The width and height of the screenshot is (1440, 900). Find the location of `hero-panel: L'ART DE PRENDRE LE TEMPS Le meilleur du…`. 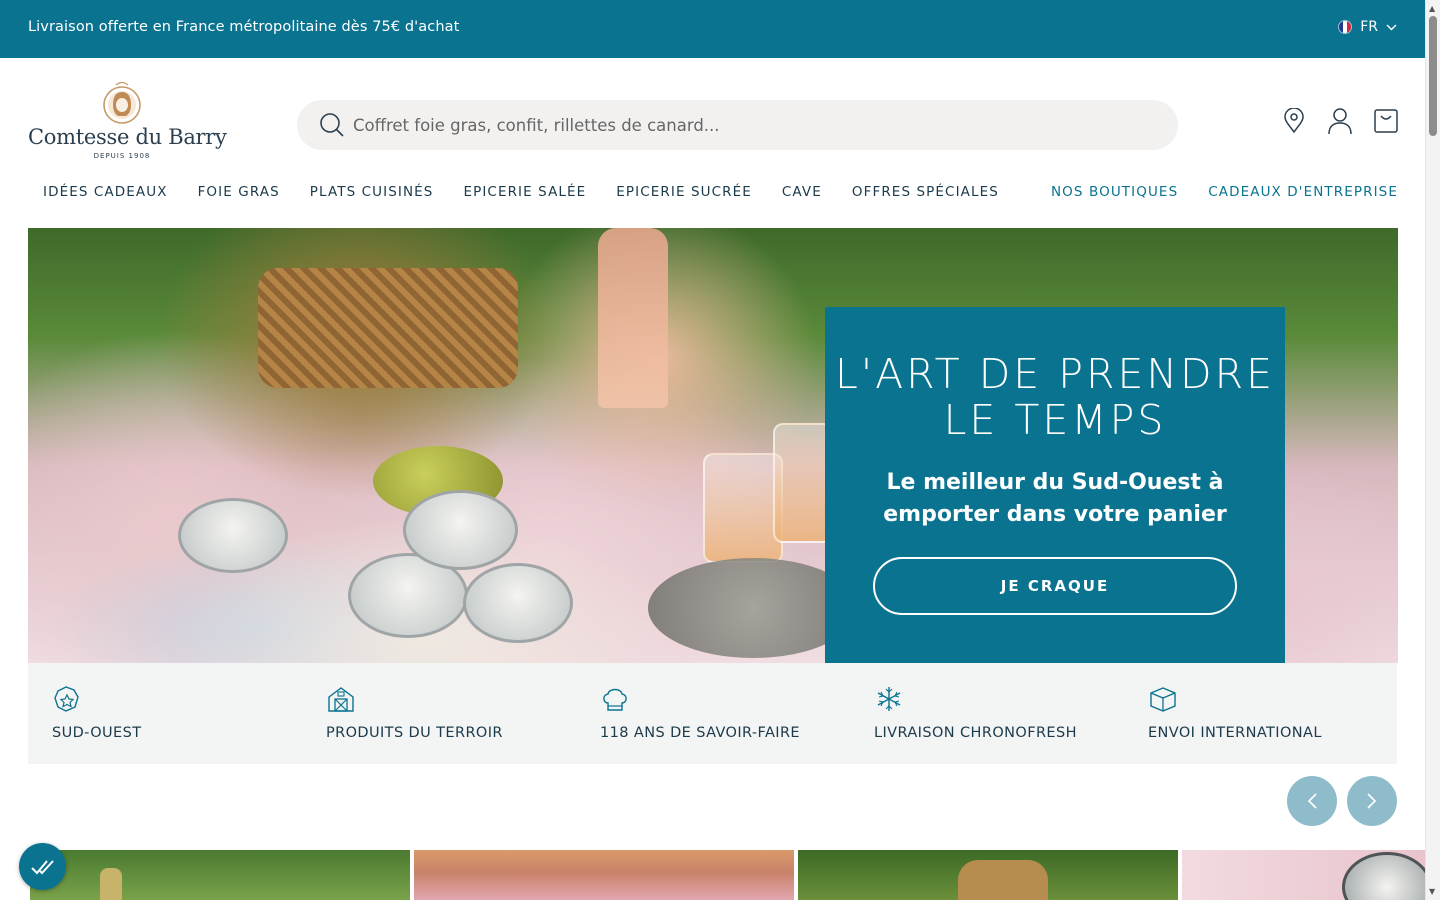

hero-panel: L'ART DE PRENDRE LE TEMPS Le meilleur du… is located at coordinates (1055, 485).